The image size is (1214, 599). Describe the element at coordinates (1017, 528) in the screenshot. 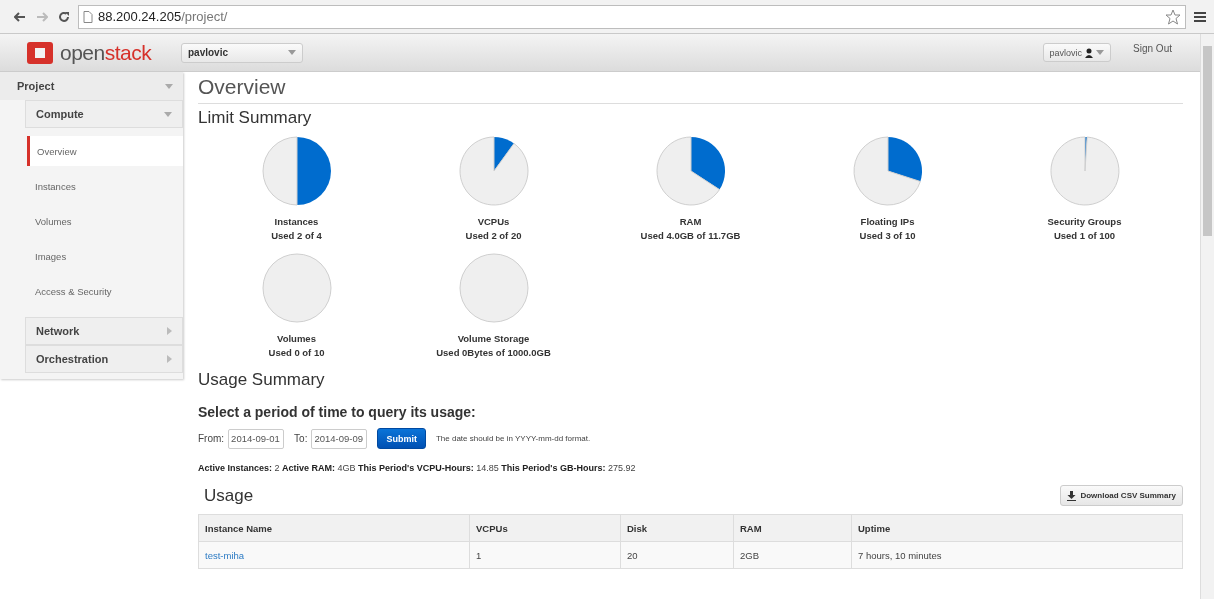

I see `column-header: Uptime` at that location.